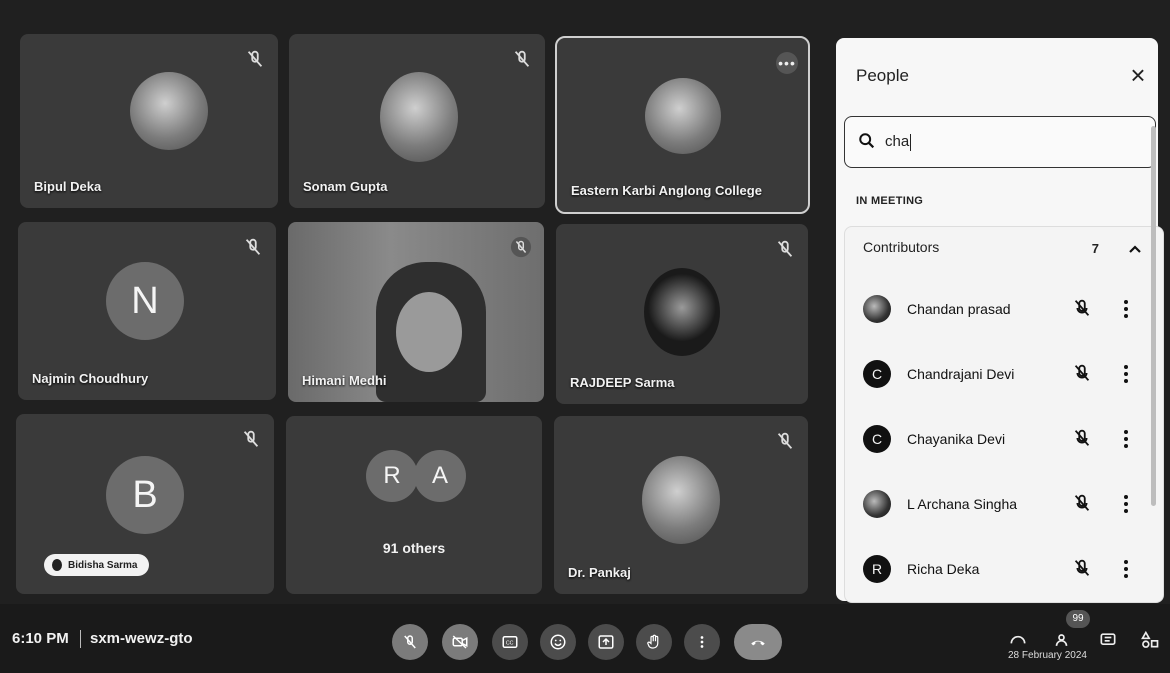  I want to click on info-icon, so click(1018, 640).